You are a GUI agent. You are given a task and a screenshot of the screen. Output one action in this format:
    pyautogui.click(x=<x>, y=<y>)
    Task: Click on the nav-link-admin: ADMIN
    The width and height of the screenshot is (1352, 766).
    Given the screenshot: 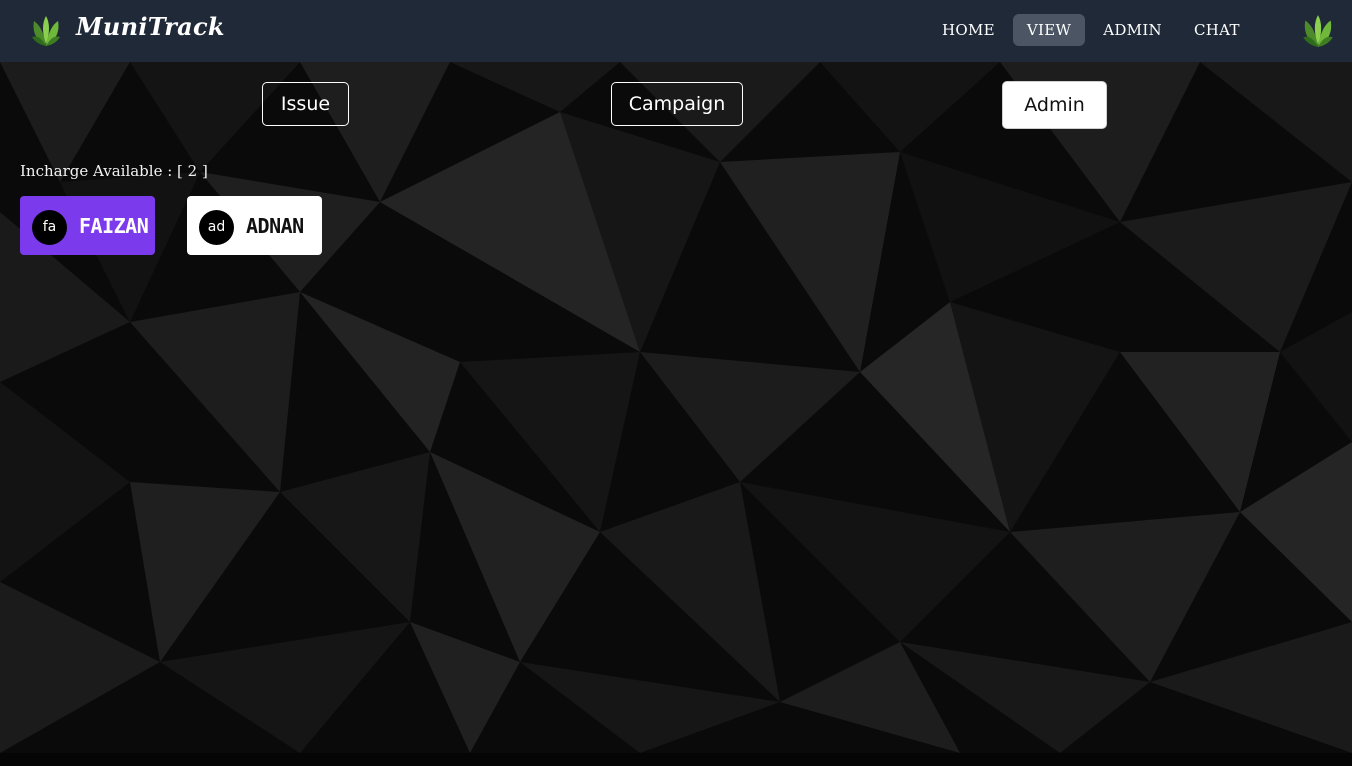 What is the action you would take?
    pyautogui.click(x=1132, y=30)
    